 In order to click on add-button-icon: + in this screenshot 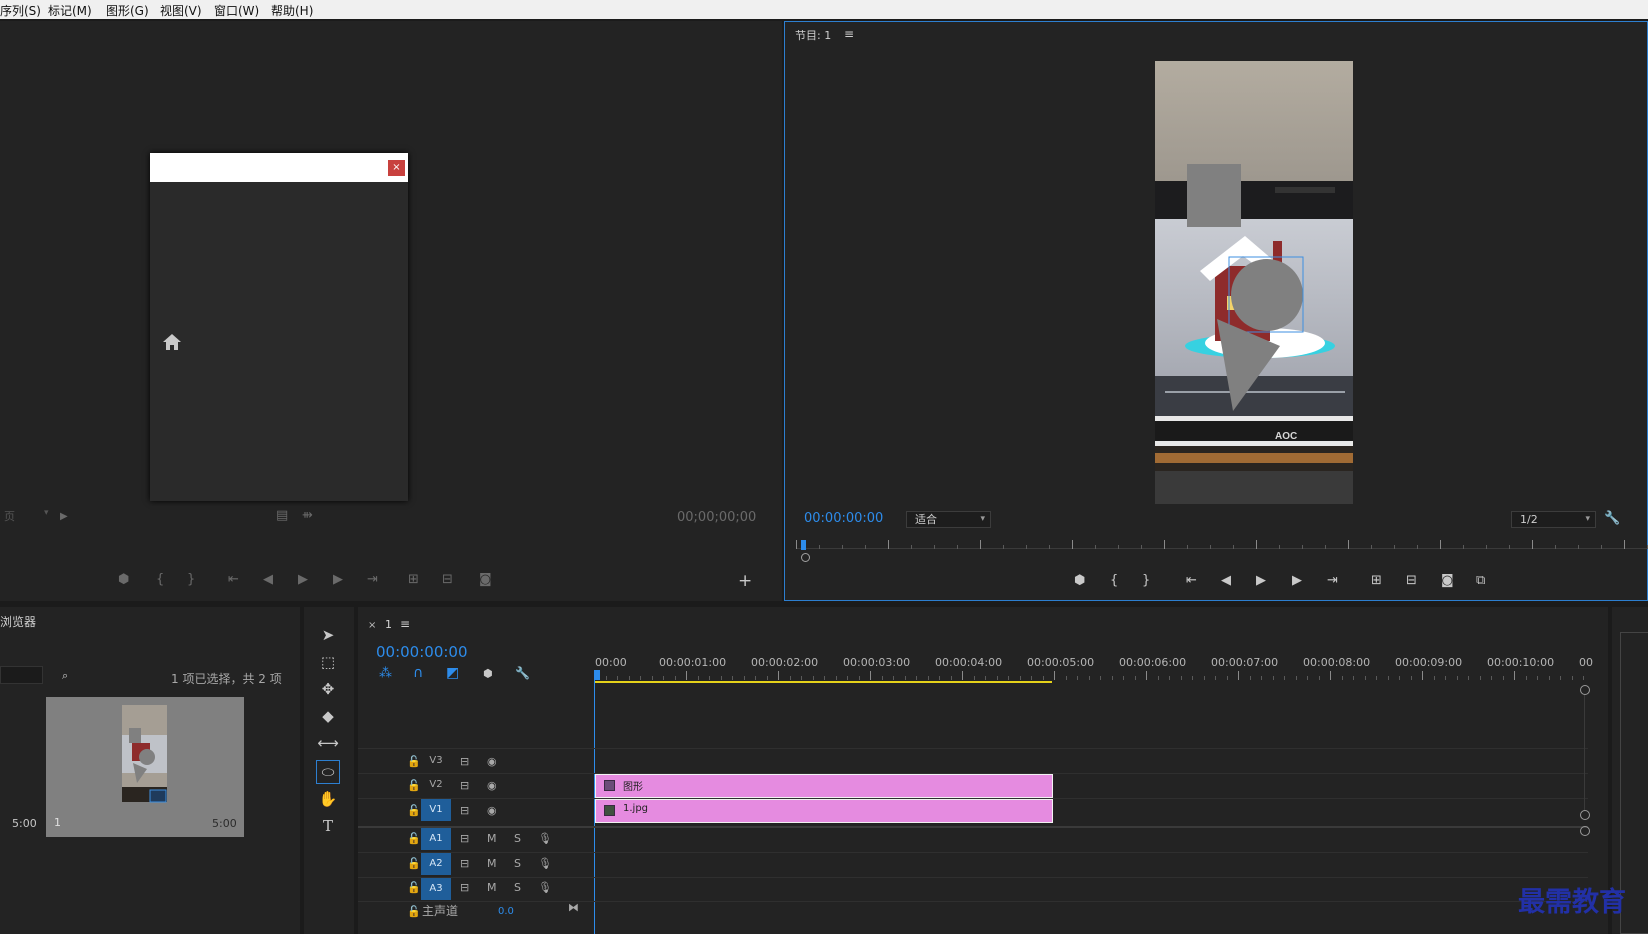, I will do `click(745, 581)`.